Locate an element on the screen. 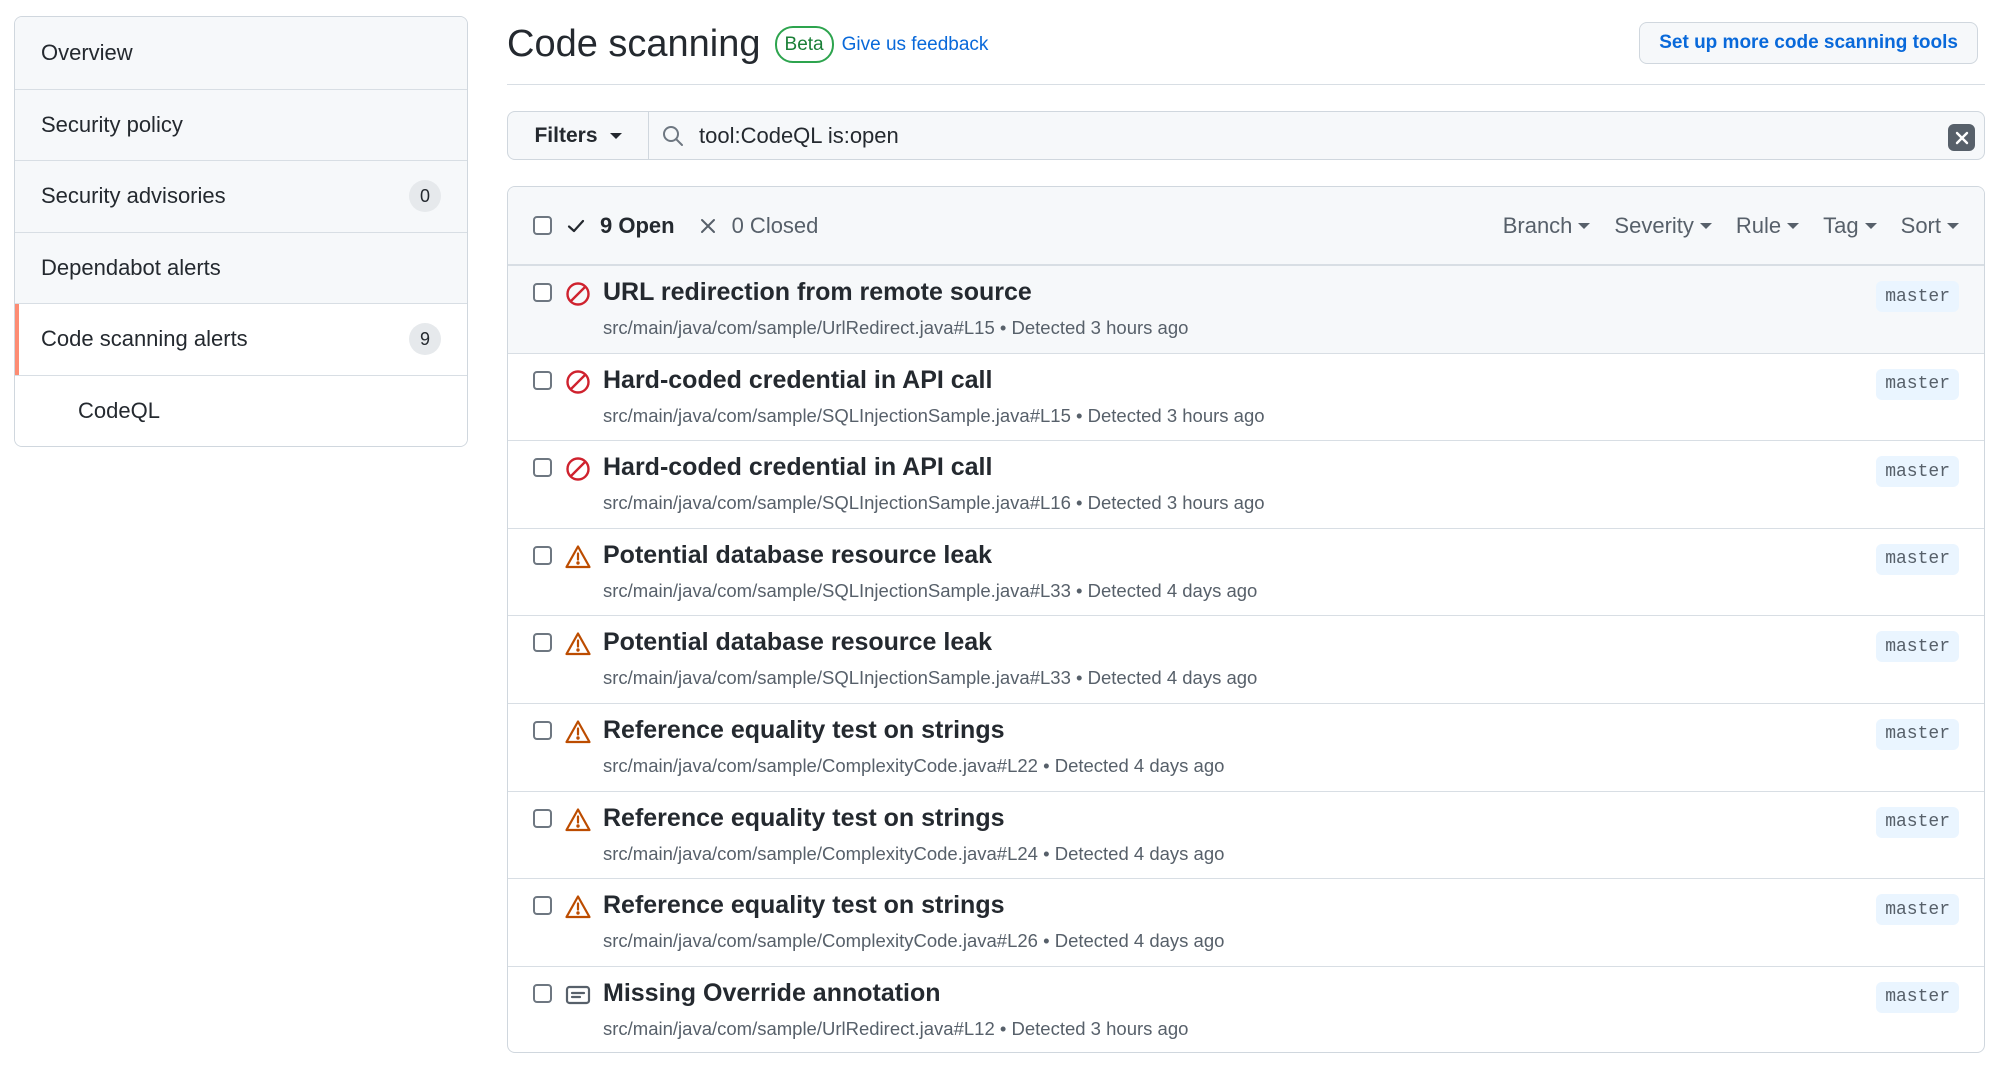 This screenshot has height=1068, width=2000. page-title: Code scanning is located at coordinates (634, 44).